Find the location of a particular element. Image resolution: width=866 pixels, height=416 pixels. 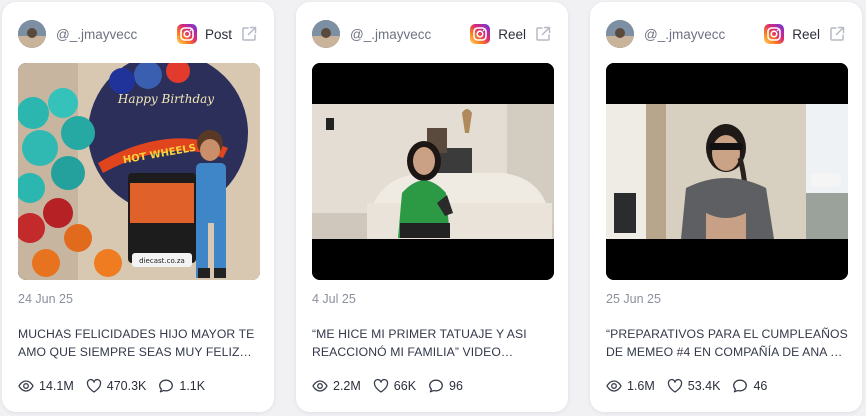

type-label: Post is located at coordinates (218, 34).